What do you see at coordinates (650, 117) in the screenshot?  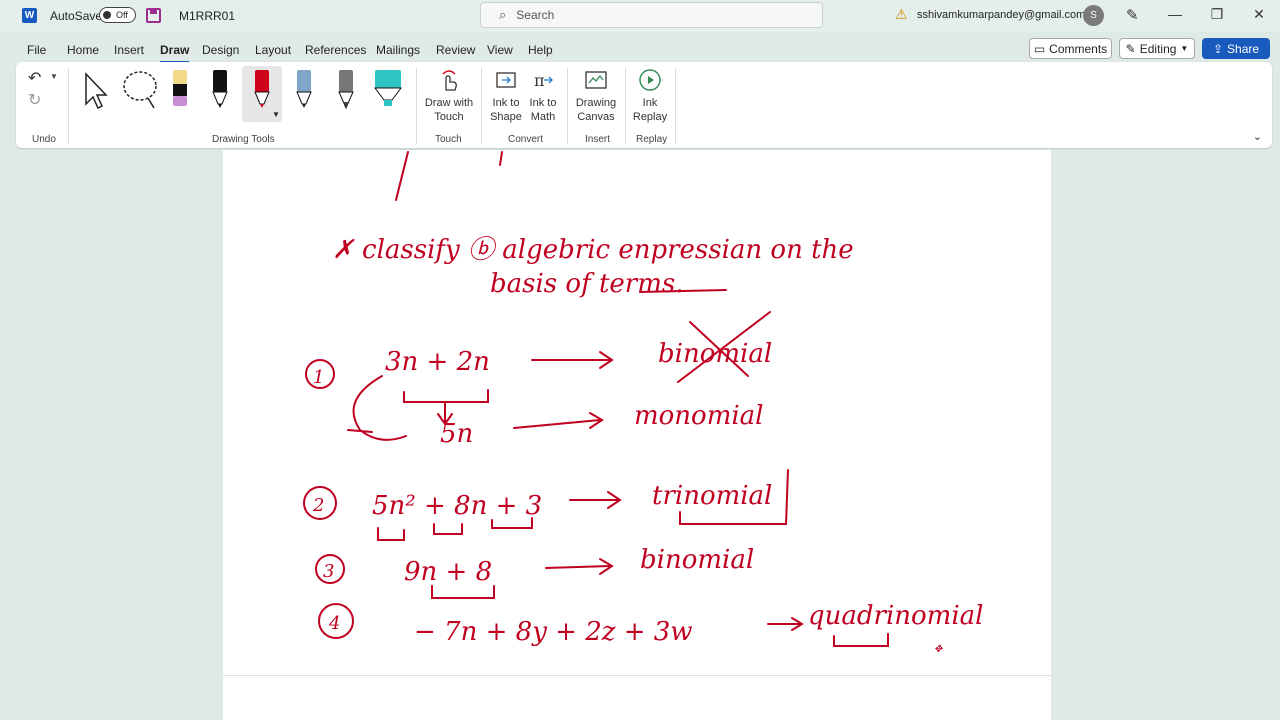 I see `ink-replay-label-2: Replay` at bounding box center [650, 117].